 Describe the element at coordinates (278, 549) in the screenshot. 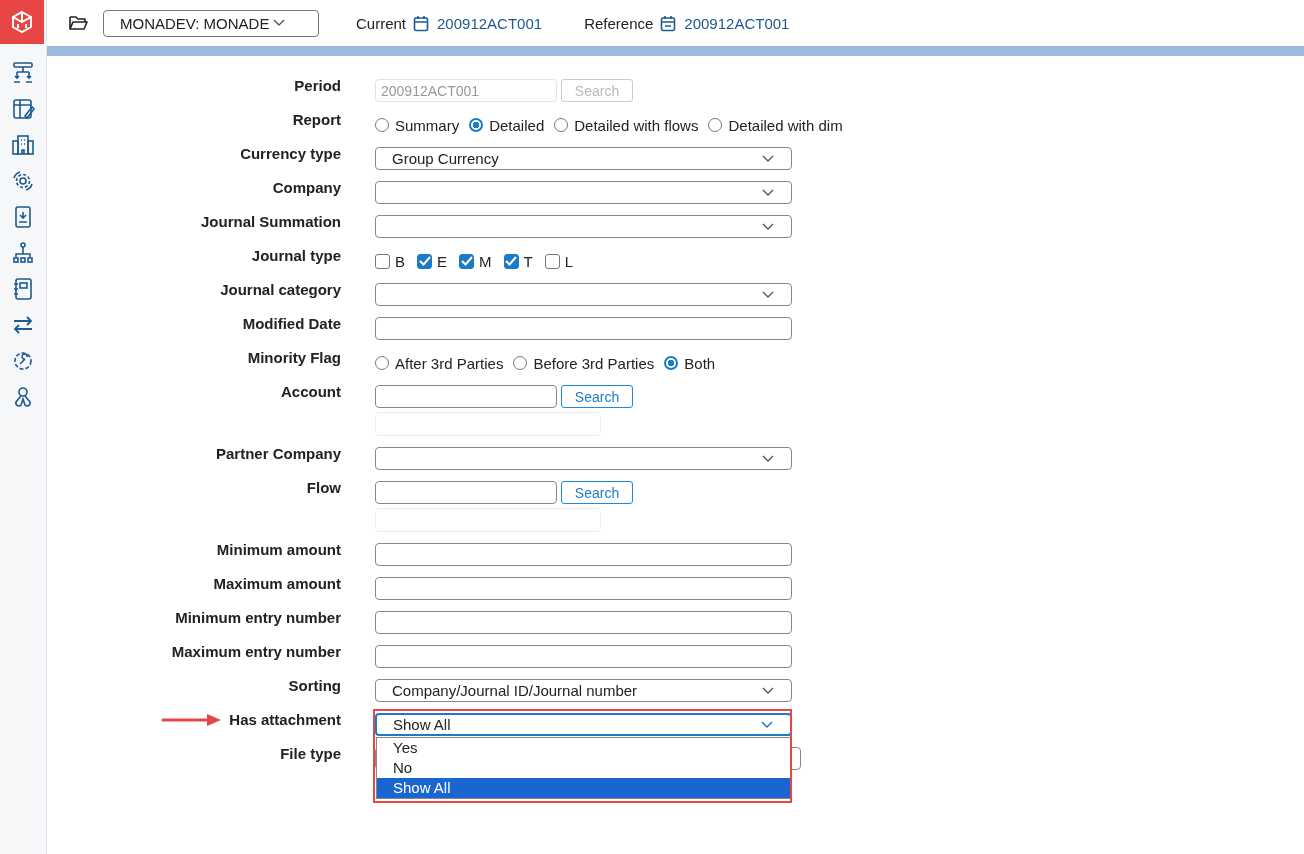

I see `field-label: Minimum amount` at that location.